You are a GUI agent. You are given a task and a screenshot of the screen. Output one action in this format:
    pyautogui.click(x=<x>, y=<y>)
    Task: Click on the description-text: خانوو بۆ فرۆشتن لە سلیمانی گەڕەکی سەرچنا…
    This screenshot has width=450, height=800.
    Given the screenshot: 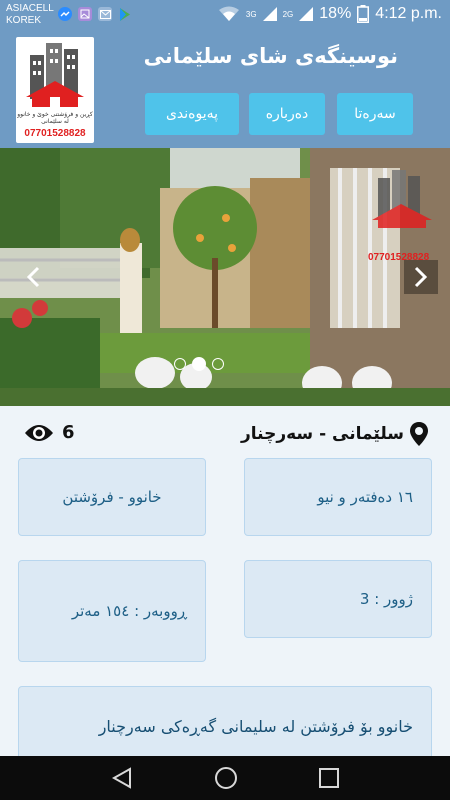 What is the action you would take?
    pyautogui.click(x=255, y=726)
    